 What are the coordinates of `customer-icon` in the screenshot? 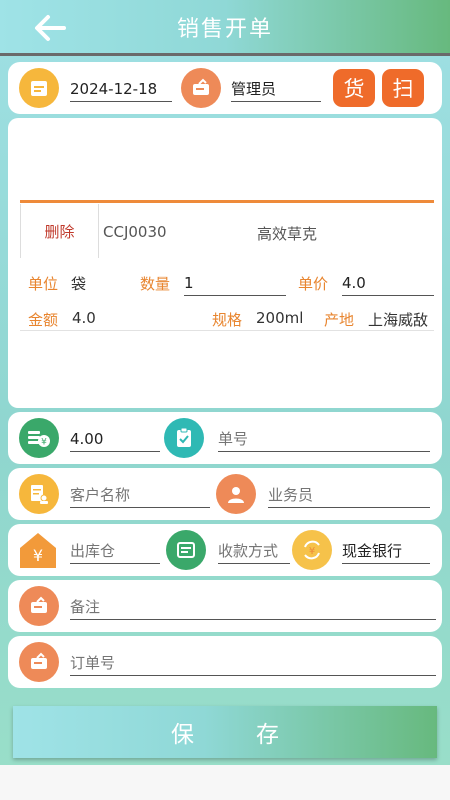 It's located at (39, 494).